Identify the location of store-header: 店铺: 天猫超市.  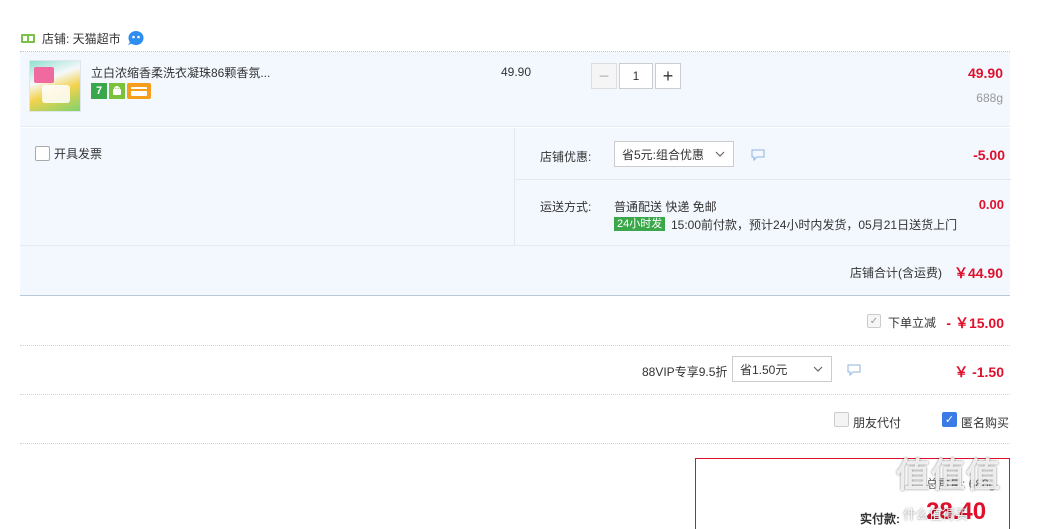
(82, 38).